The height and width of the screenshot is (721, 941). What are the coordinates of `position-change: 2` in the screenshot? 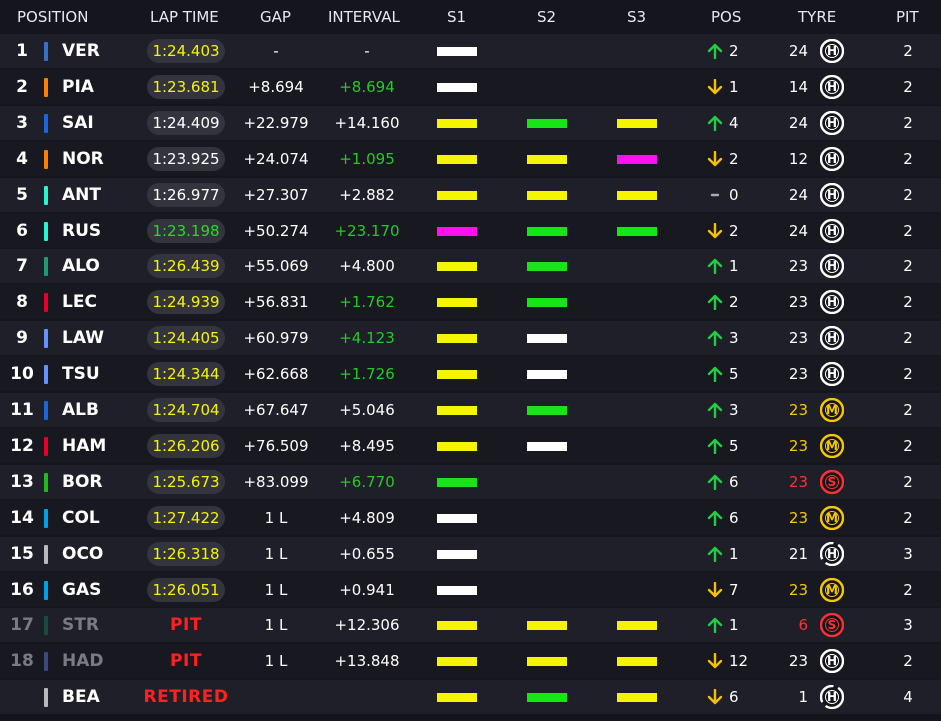 It's located at (734, 158).